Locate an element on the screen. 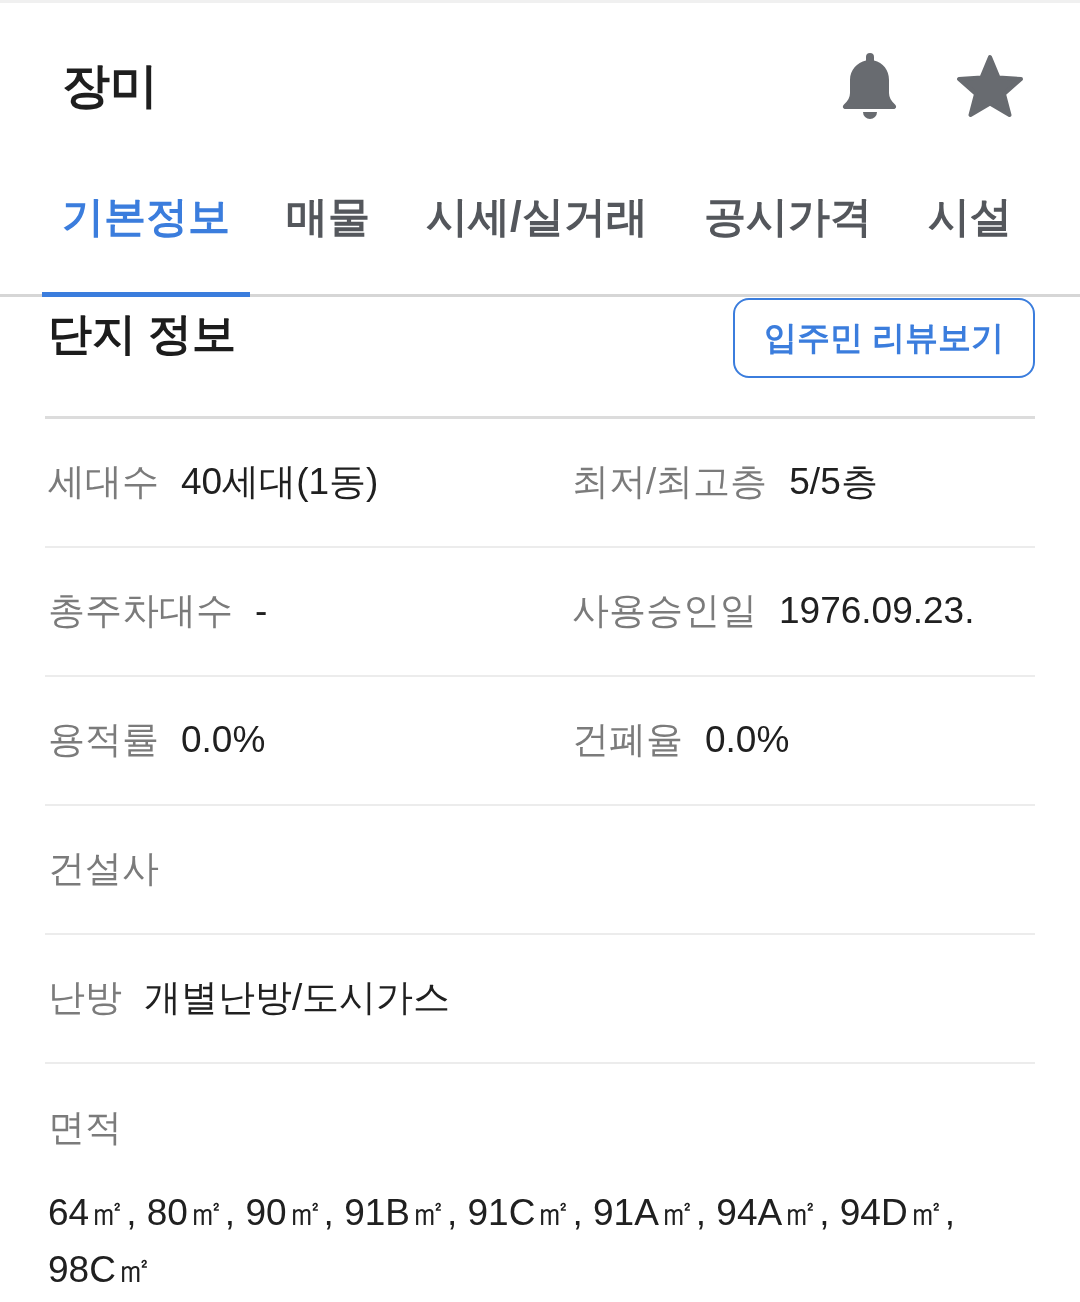 Image resolution: width=1080 pixels, height=1302 pixels. info-label: 건폐율 is located at coordinates (627, 740).